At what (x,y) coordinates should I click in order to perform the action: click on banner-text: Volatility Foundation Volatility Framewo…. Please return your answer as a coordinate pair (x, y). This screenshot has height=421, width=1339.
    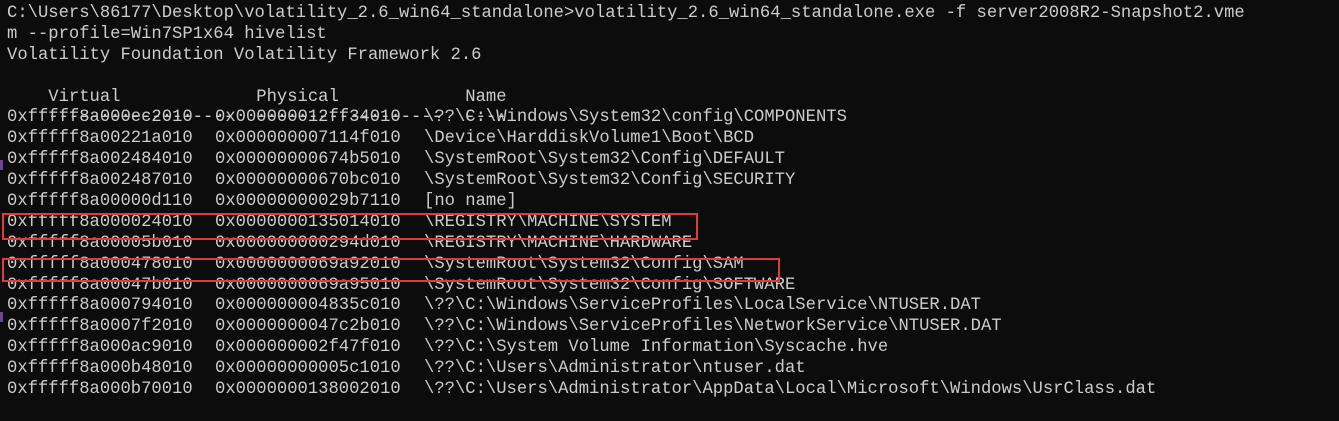
    Looking at the image, I should click on (244, 55).